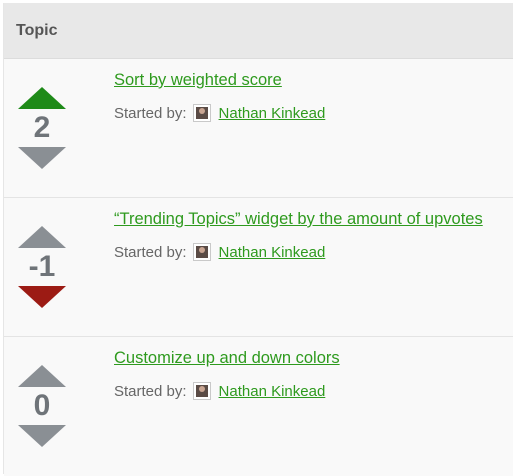 This screenshot has height=476, width=513. I want to click on vote-count: -1, so click(42, 266).